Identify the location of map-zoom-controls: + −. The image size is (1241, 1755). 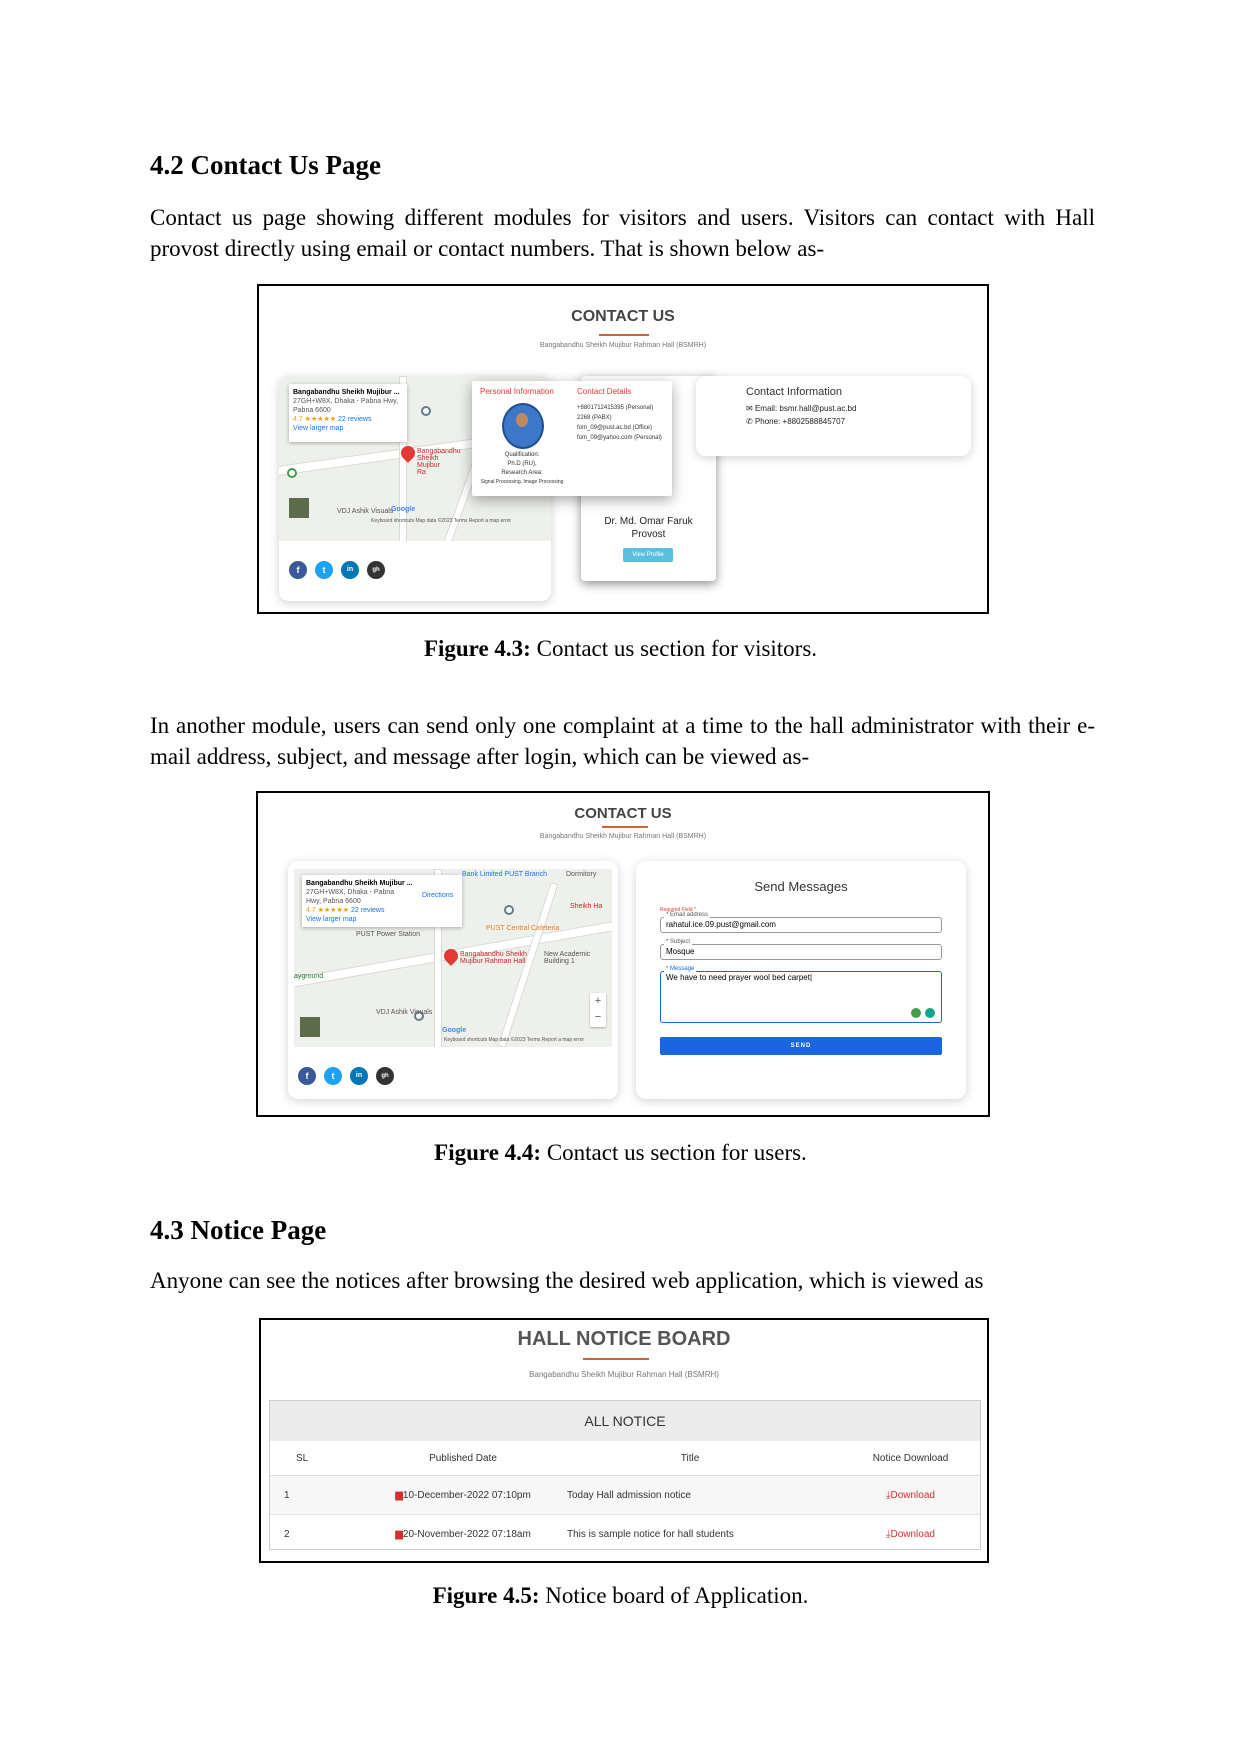
(598, 1010).